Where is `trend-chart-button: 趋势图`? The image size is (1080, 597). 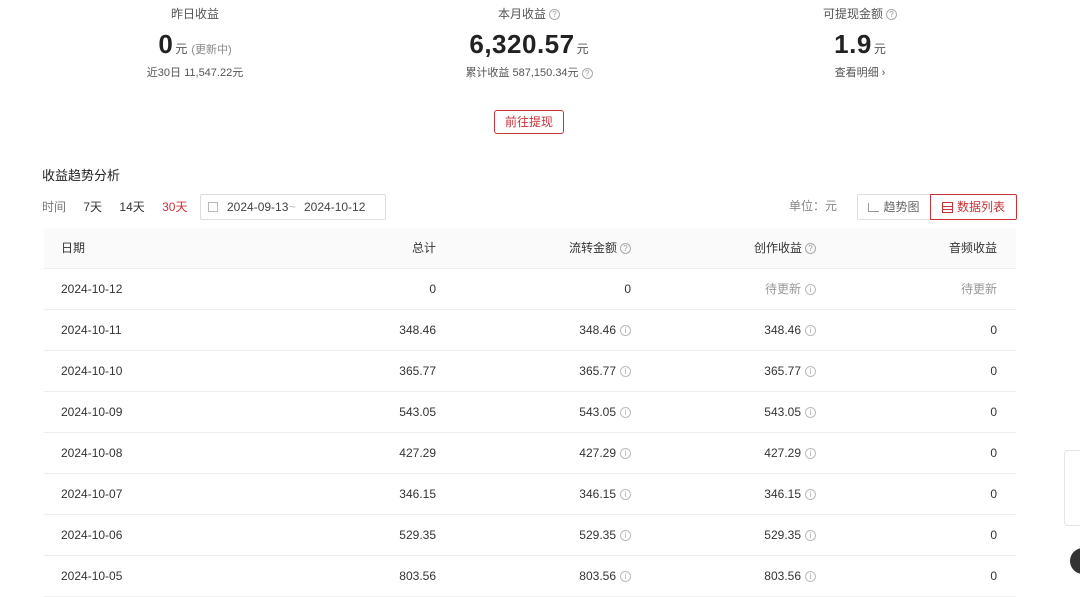
trend-chart-button: 趋势图 is located at coordinates (894, 207).